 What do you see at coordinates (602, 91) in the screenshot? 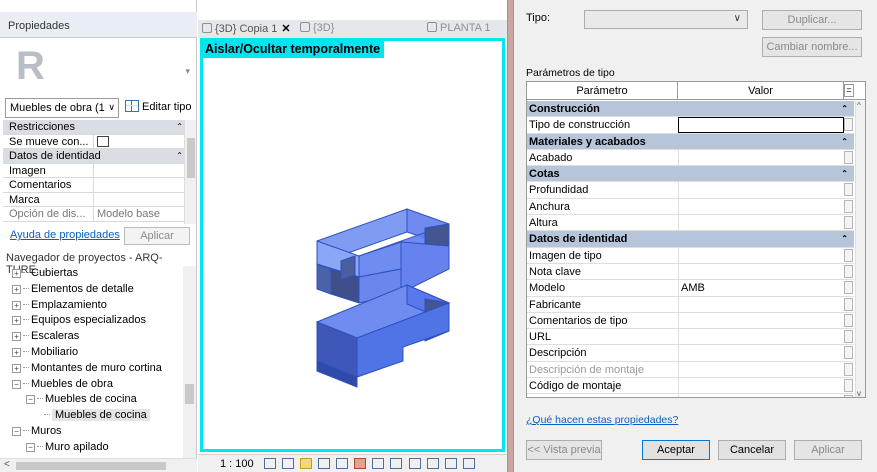
I see `column-header-parameter: Parámetro` at bounding box center [602, 91].